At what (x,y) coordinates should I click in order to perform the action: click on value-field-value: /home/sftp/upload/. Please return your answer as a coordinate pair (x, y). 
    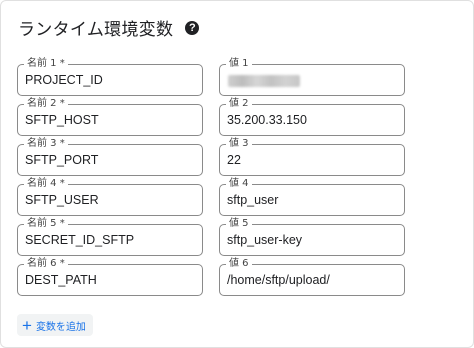
    Looking at the image, I should click on (278, 280).